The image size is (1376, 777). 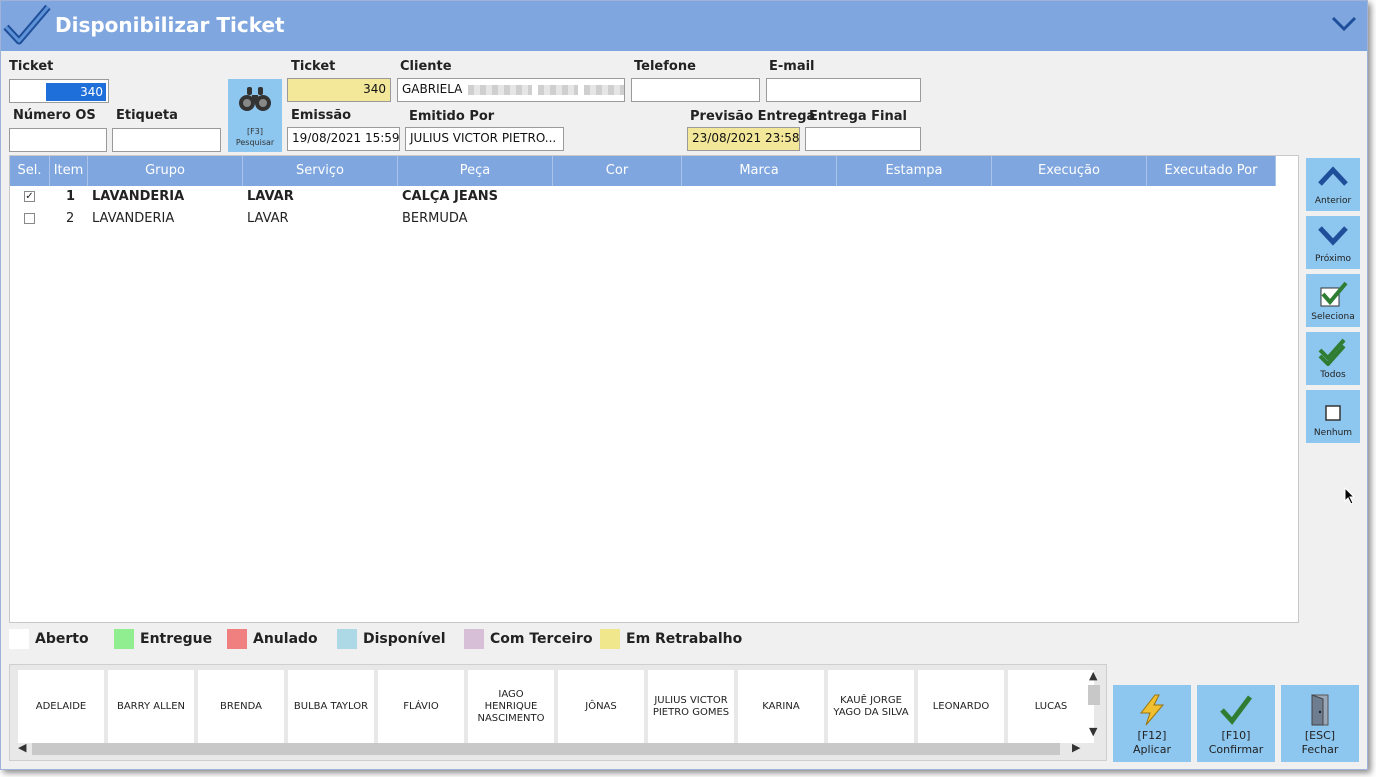 I want to click on email-label: E-mail, so click(x=792, y=66).